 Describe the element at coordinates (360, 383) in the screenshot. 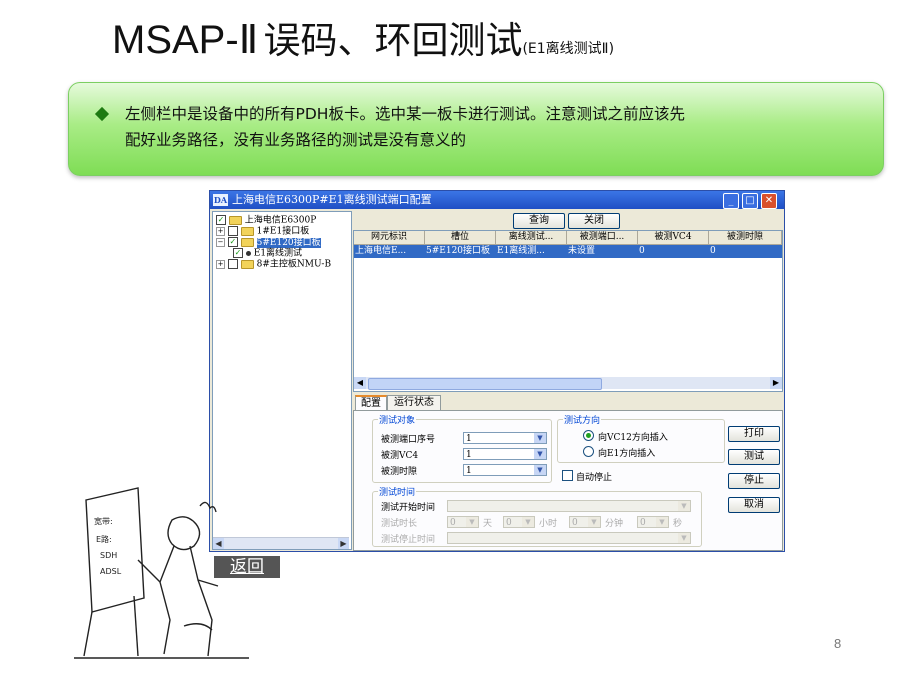

I see `scroll-left-icon: ◀` at that location.